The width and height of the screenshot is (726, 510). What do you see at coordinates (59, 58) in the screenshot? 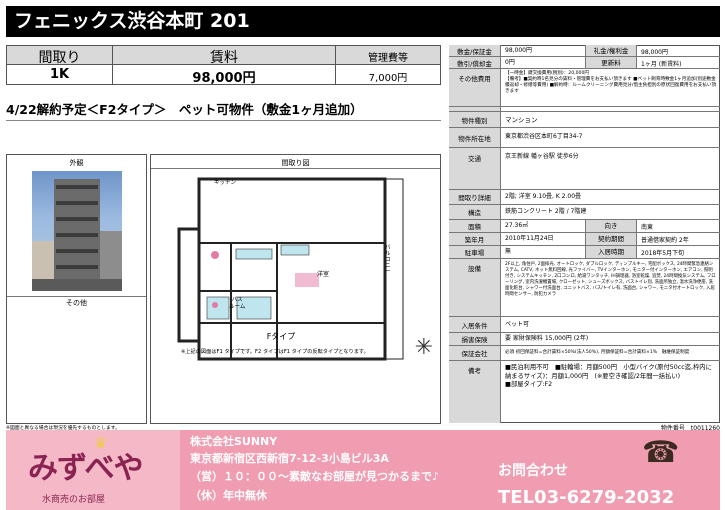
I see `layout-header: 間取り` at bounding box center [59, 58].